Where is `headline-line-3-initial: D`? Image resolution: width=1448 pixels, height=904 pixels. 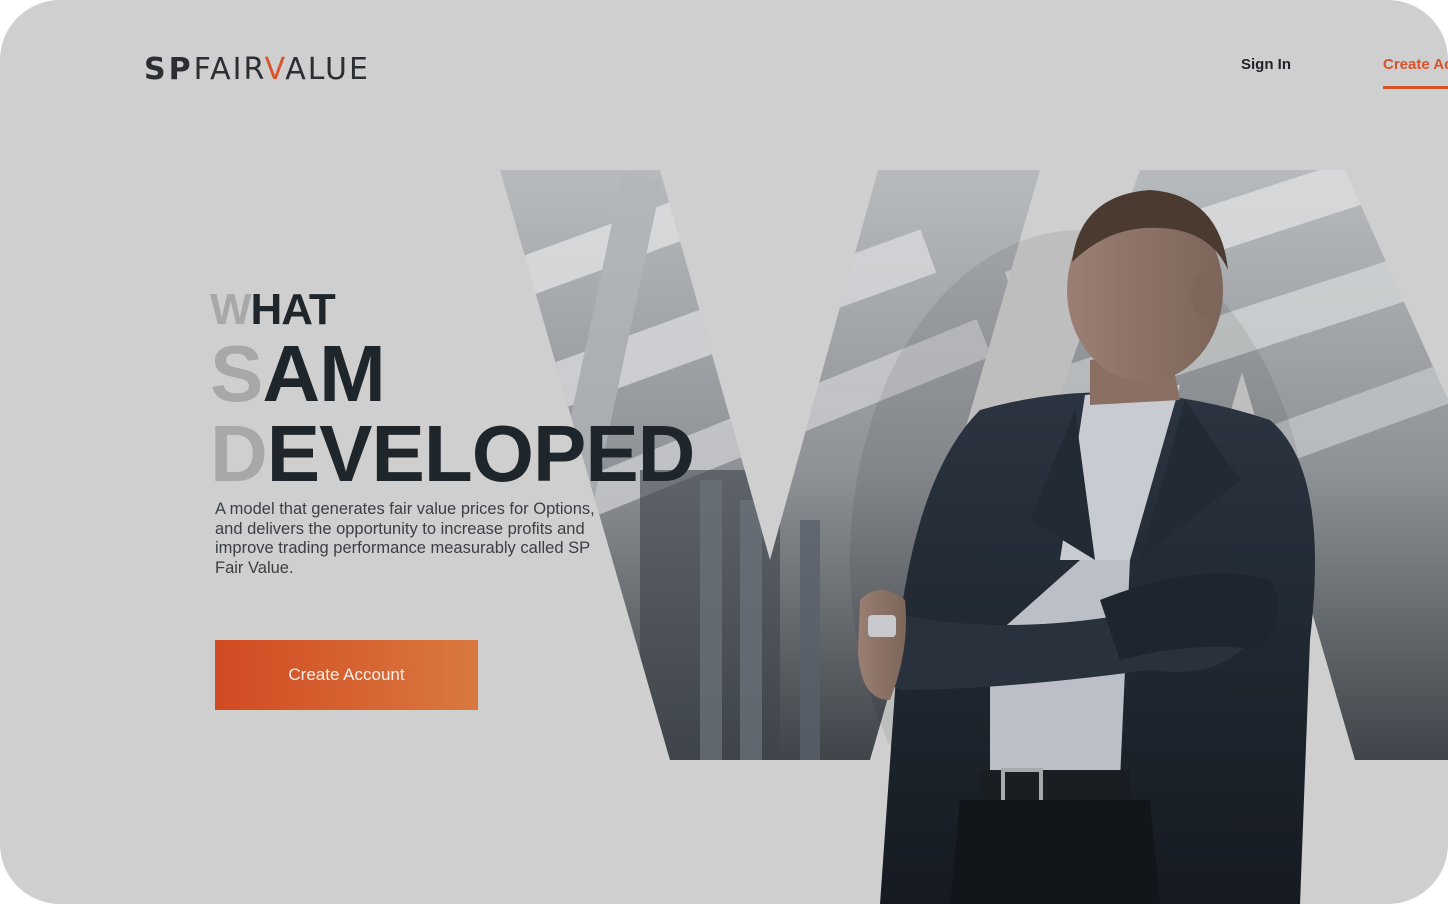
headline-line-3-initial: D is located at coordinates (239, 453).